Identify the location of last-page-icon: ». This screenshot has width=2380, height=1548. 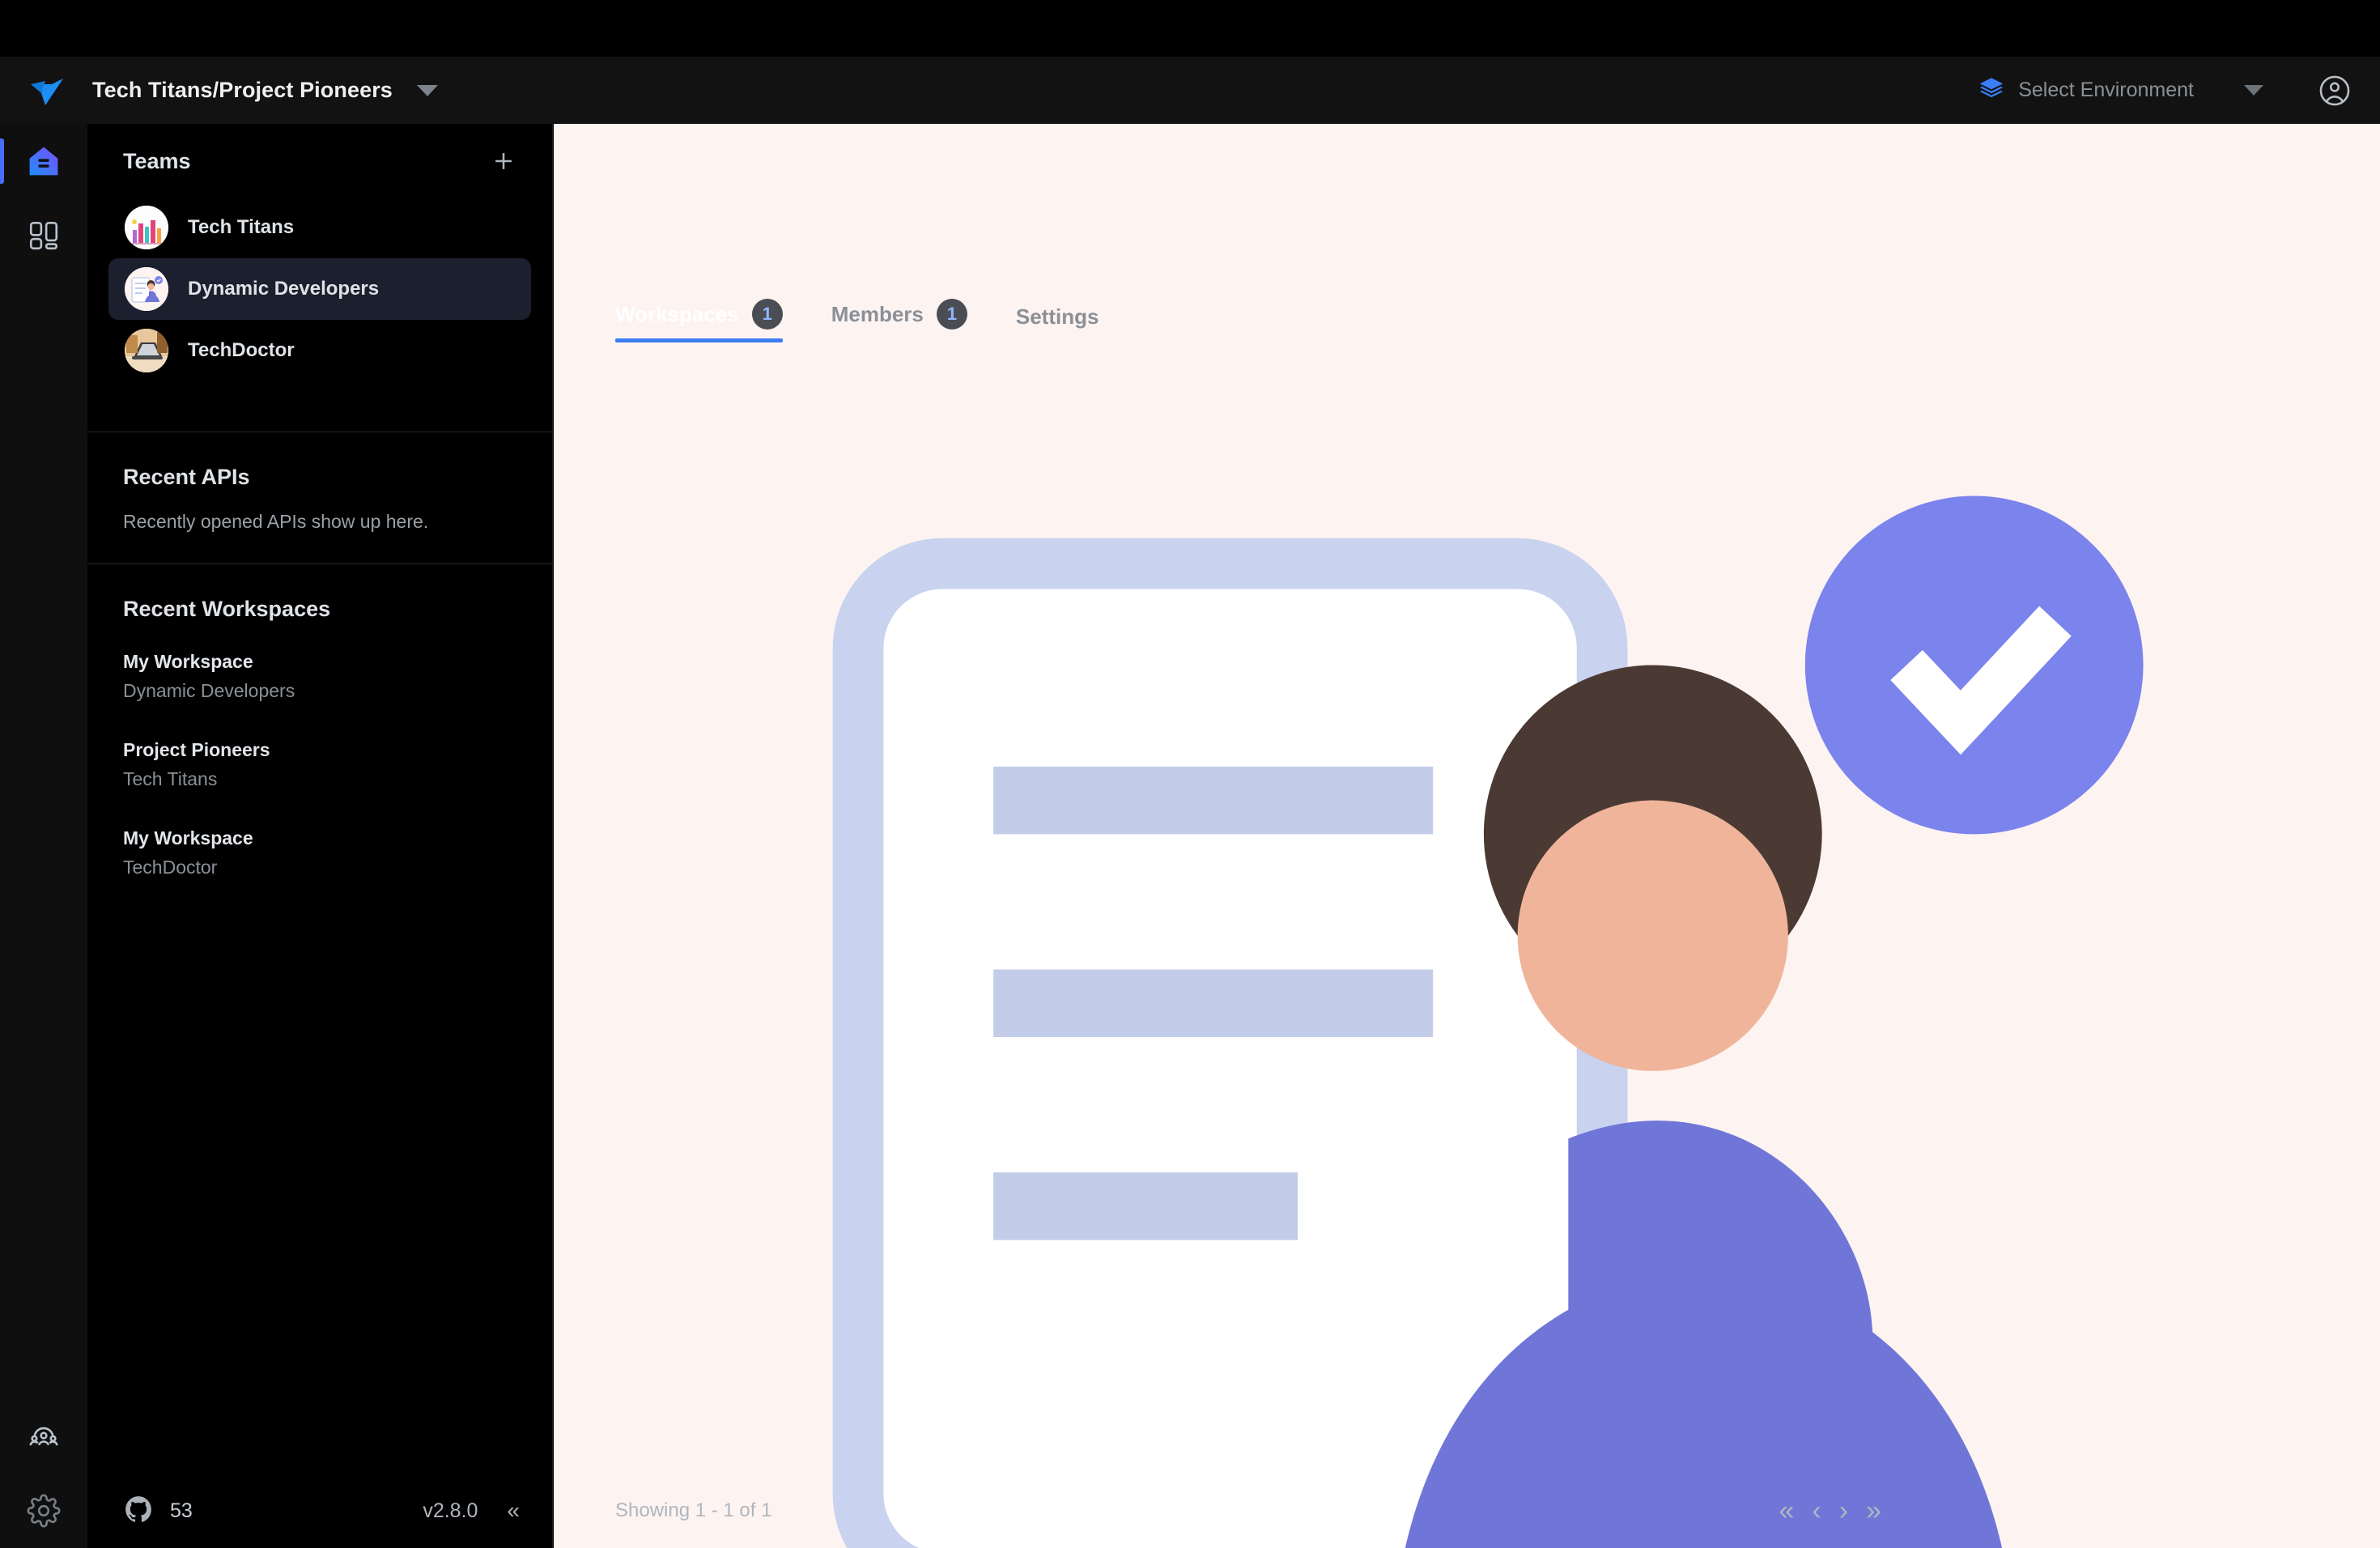
(1874, 1511).